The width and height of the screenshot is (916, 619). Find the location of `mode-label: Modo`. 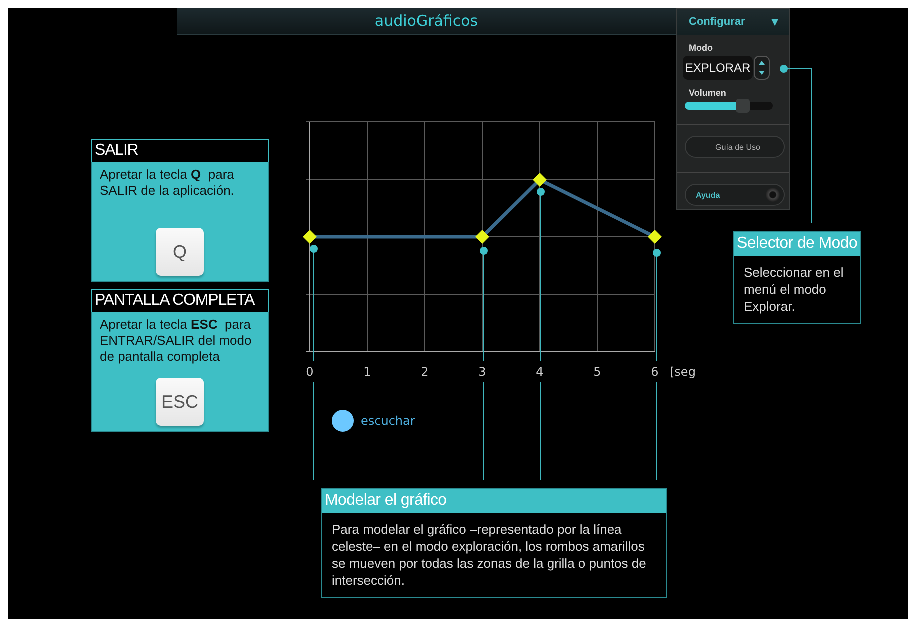

mode-label: Modo is located at coordinates (701, 48).